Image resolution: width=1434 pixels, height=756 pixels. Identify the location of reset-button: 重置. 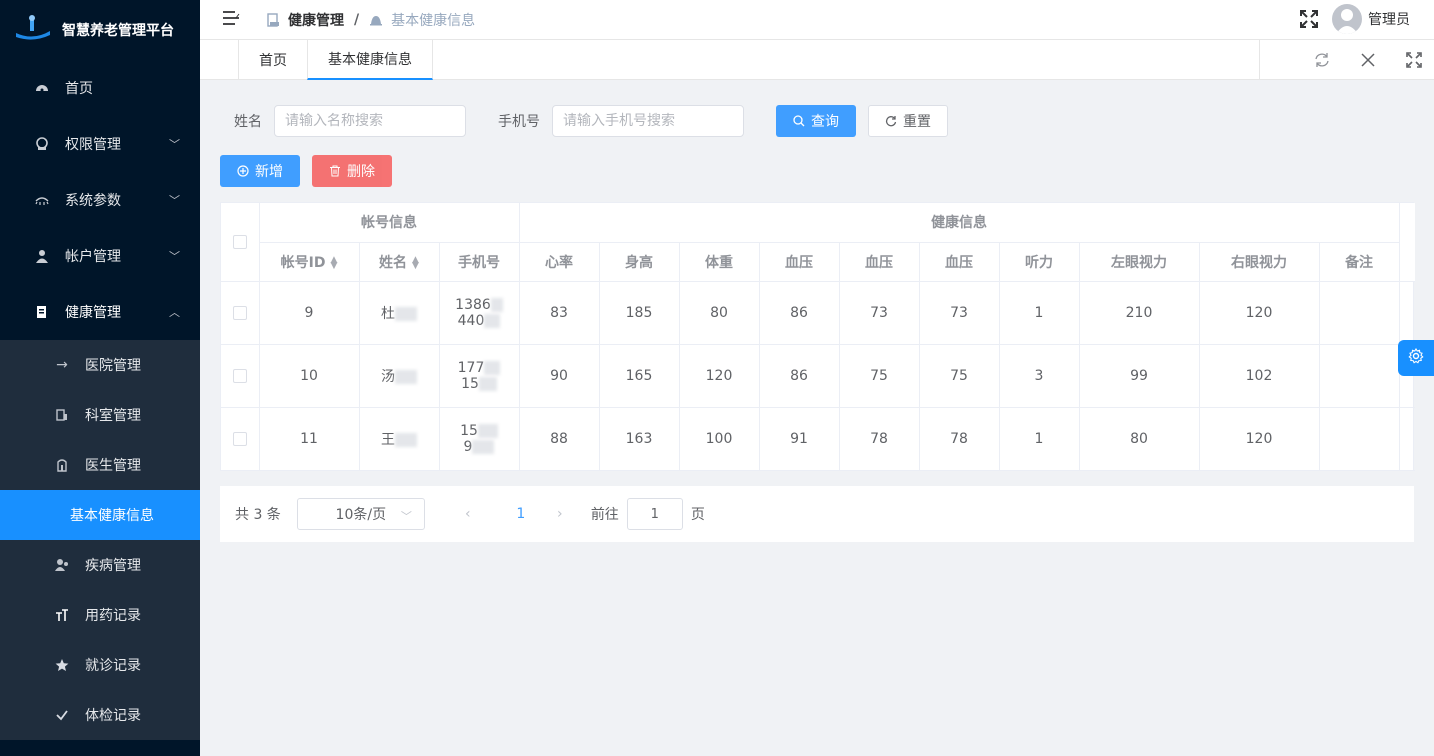
(908, 121).